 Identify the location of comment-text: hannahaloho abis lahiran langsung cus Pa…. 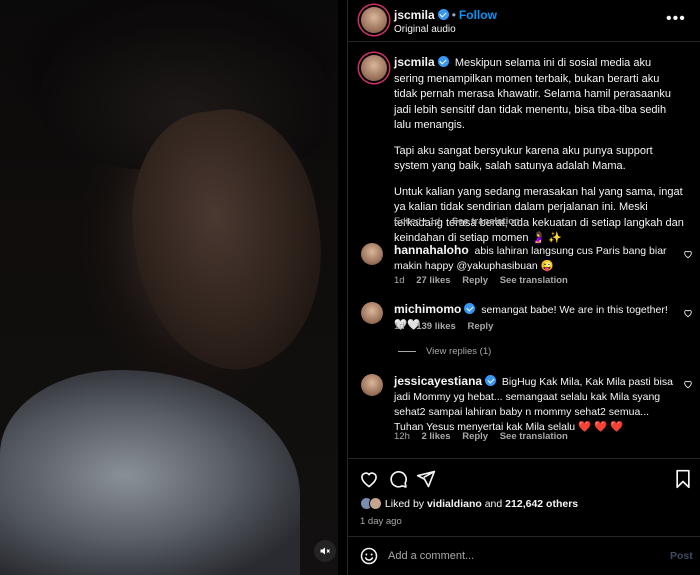
(534, 258).